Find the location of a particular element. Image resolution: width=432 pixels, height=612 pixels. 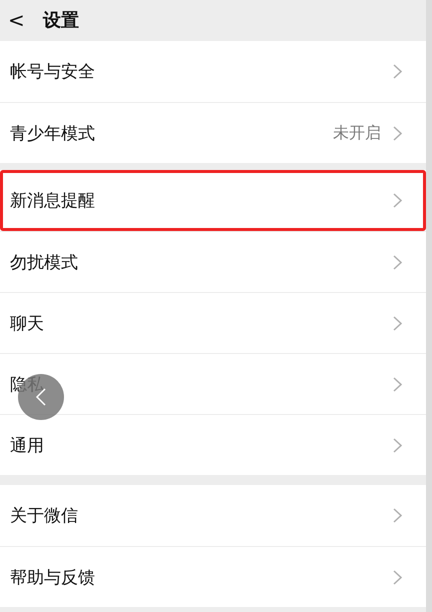

settings-row: 新消息提醒 is located at coordinates (213, 200).